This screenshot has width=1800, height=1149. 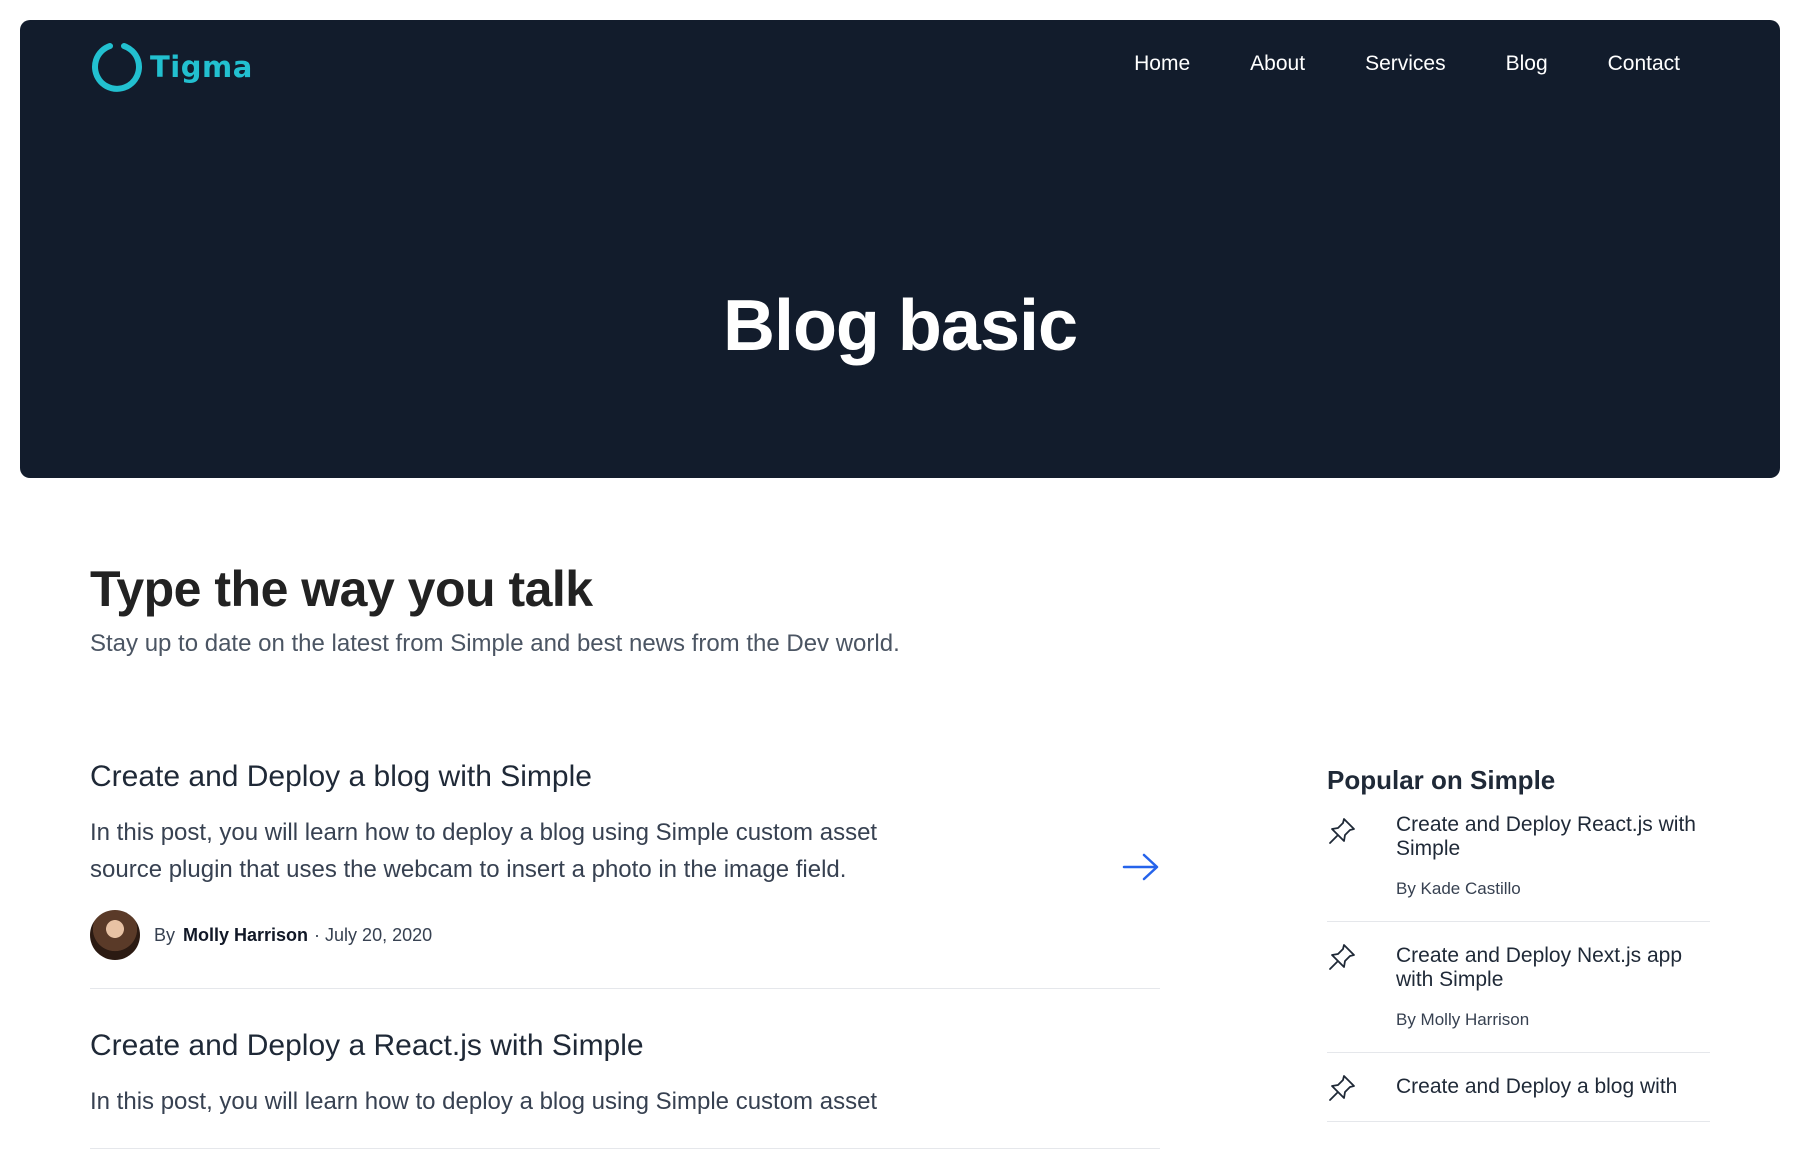 I want to click on post-meta: By Molly Harrison · July 20, 2020, so click(x=625, y=935).